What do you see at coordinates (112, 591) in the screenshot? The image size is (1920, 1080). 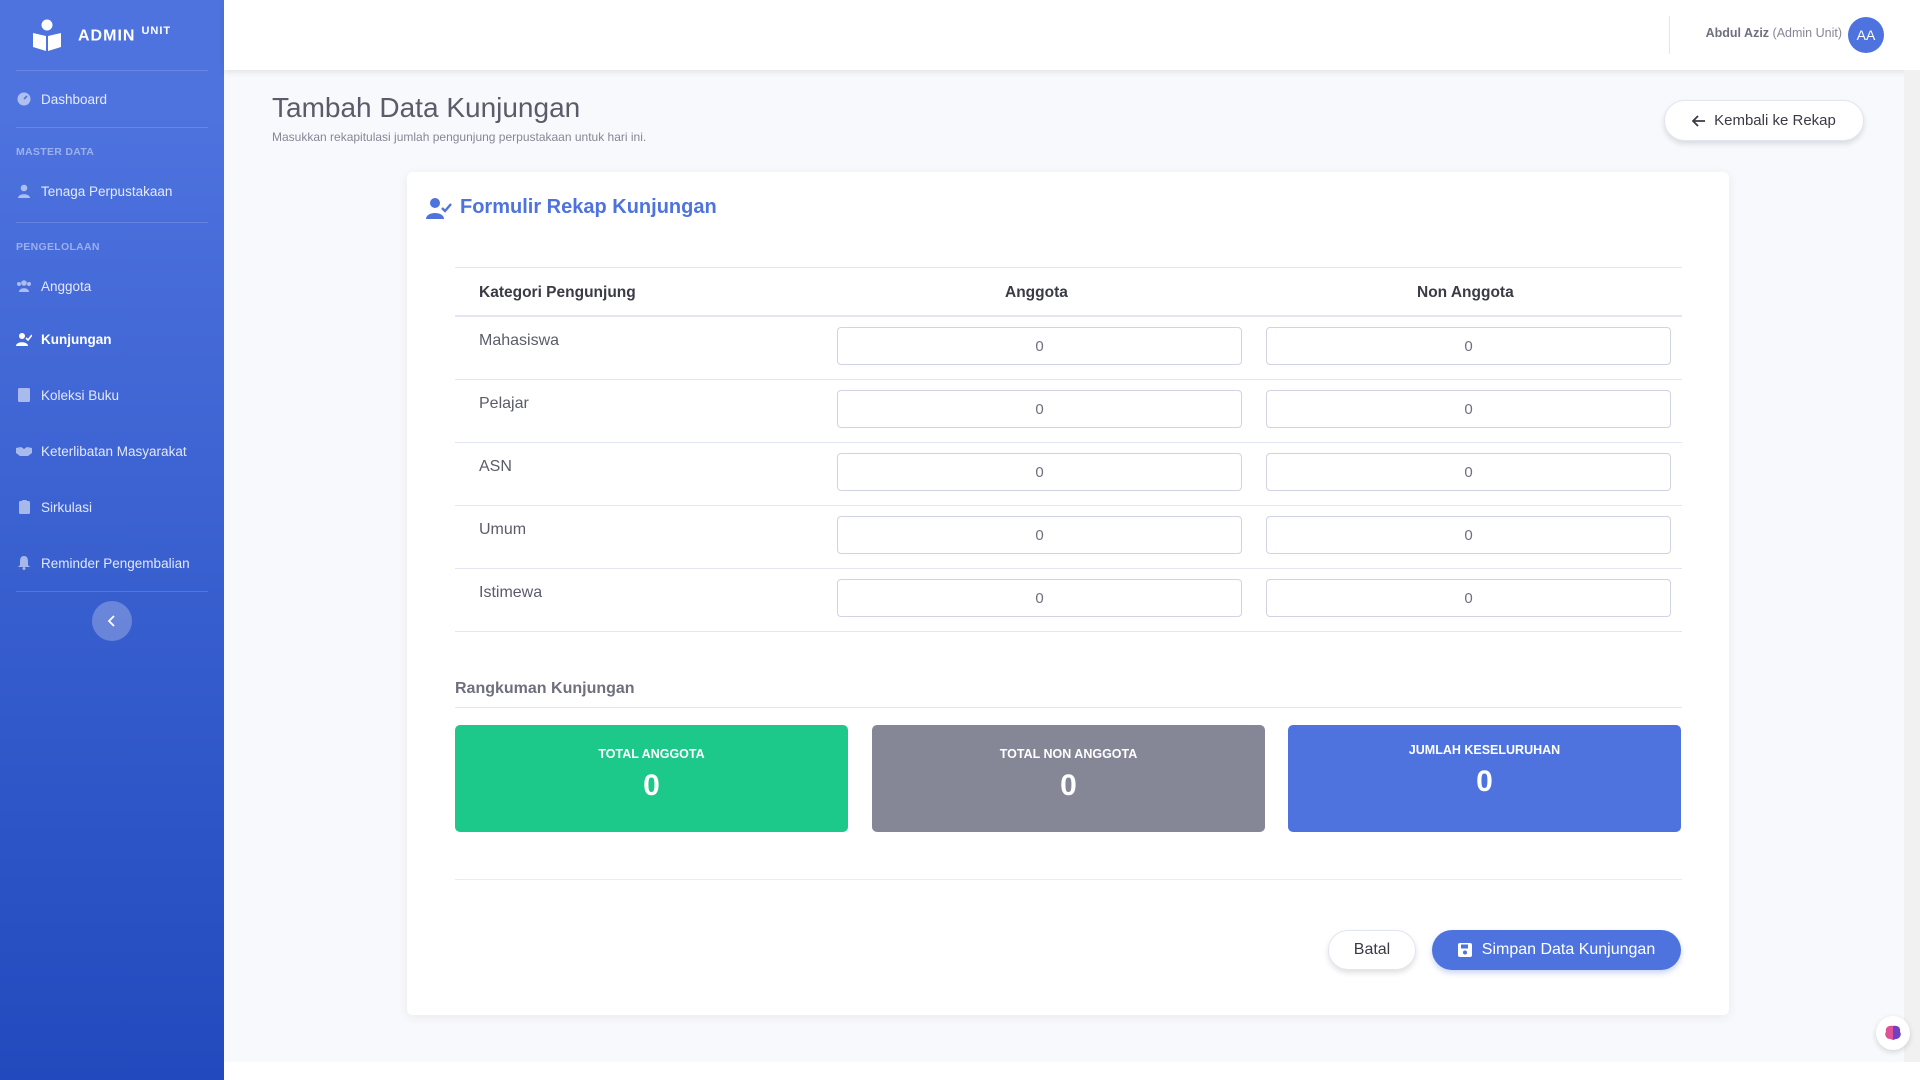 I see `sidebar-divider` at bounding box center [112, 591].